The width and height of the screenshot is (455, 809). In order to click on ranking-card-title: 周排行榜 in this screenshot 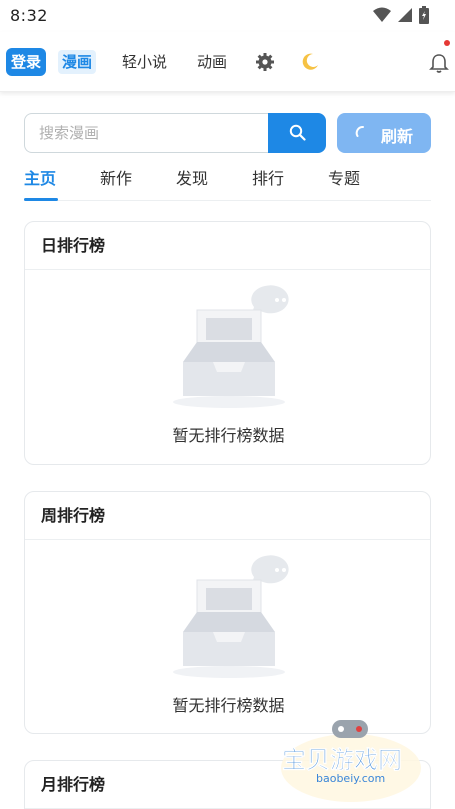, I will do `click(227, 516)`.